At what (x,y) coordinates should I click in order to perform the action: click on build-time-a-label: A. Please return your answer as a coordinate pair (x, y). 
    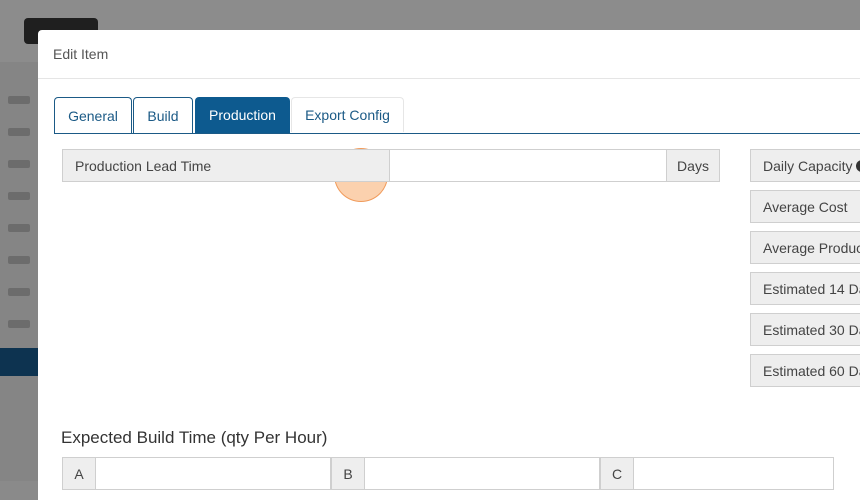
    Looking at the image, I should click on (79, 473).